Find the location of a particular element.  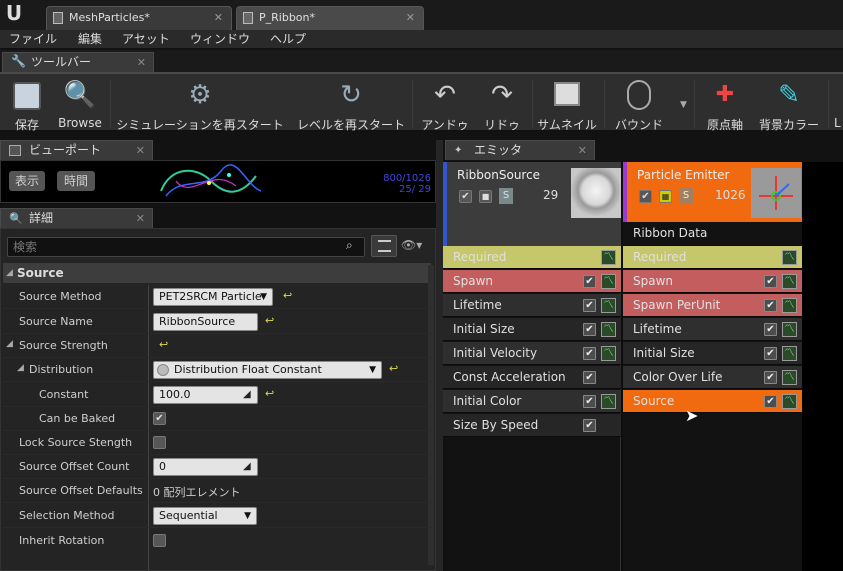

viewport: 表示 時間 800/1026 25/ 29 is located at coordinates (218, 181).